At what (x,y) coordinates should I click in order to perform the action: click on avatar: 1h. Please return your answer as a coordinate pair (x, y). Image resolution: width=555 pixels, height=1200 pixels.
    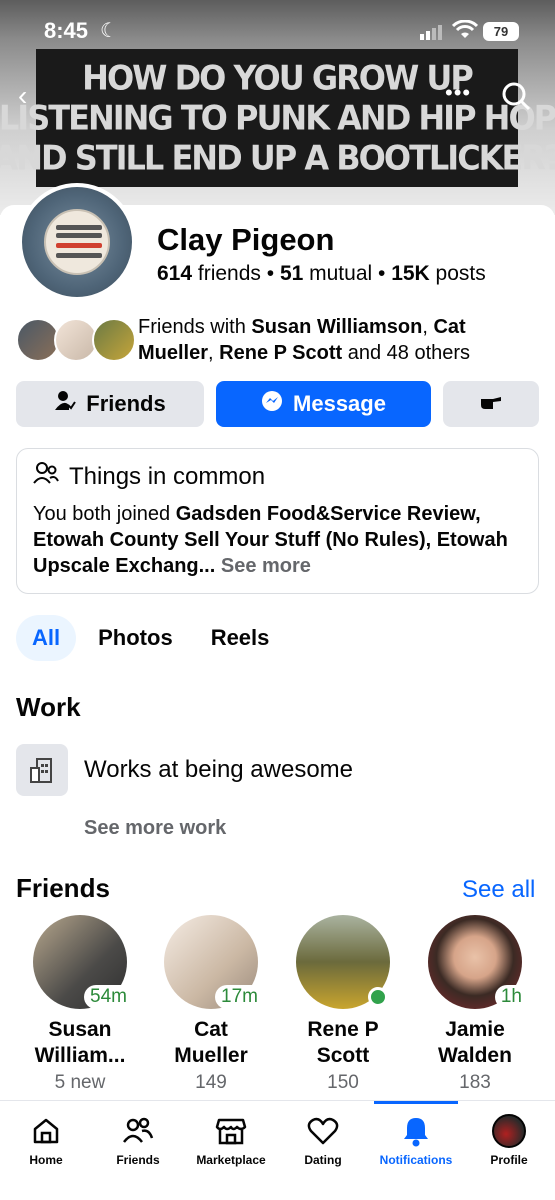
    Looking at the image, I should click on (478, 962).